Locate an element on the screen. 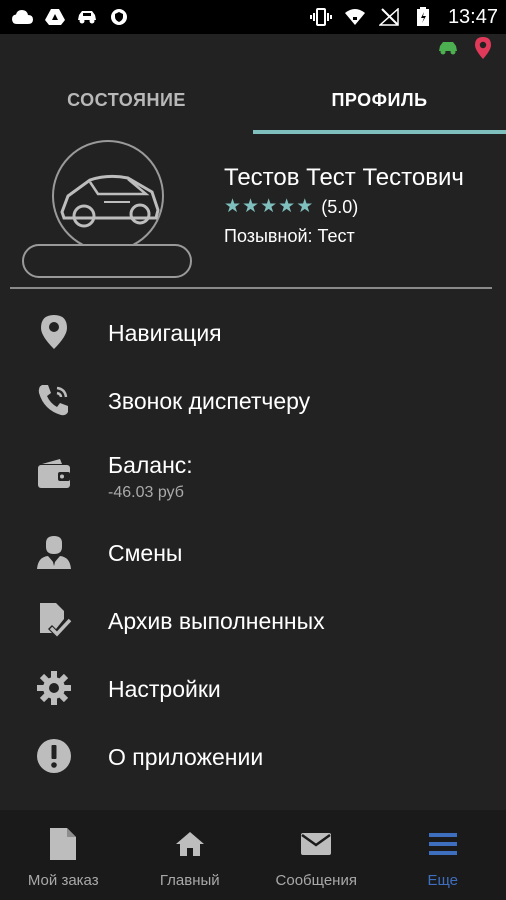 This screenshot has height=900, width=506. rating: ★ ★ ★ ★ ★ (5.0) is located at coordinates (291, 207).